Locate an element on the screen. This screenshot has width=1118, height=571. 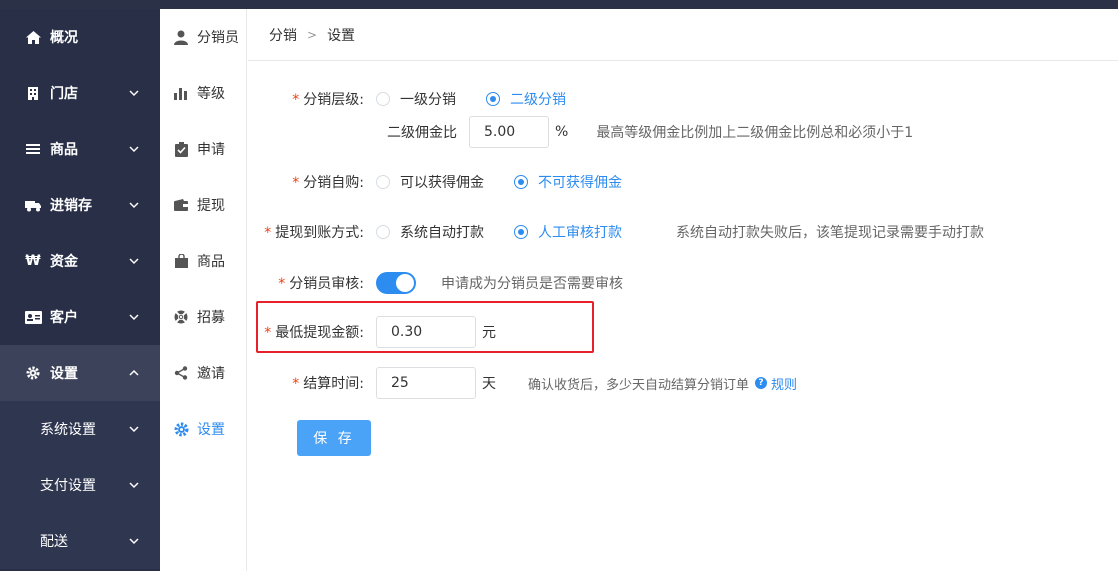
sidebar-item-label: 进销存 is located at coordinates (71, 206).